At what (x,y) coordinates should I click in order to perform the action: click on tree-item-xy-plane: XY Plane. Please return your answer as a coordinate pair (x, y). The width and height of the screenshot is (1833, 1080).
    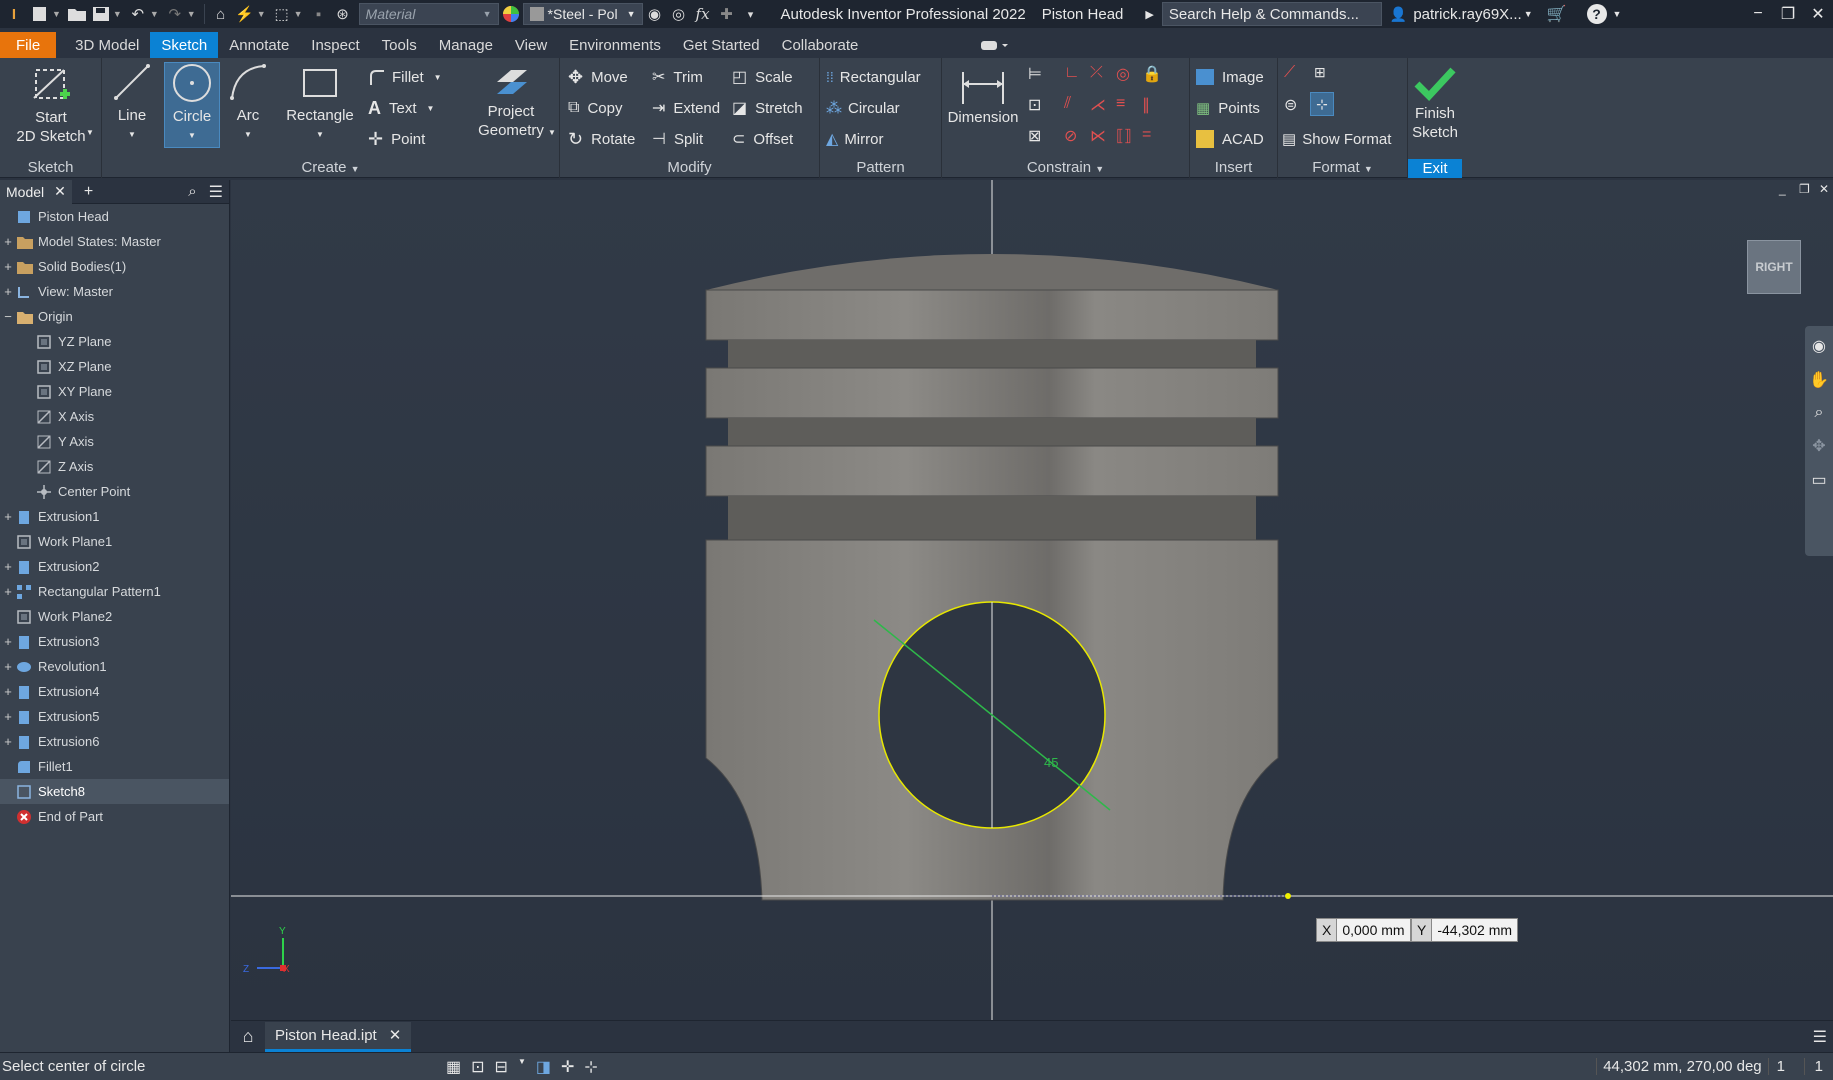
    Looking at the image, I should click on (114, 391).